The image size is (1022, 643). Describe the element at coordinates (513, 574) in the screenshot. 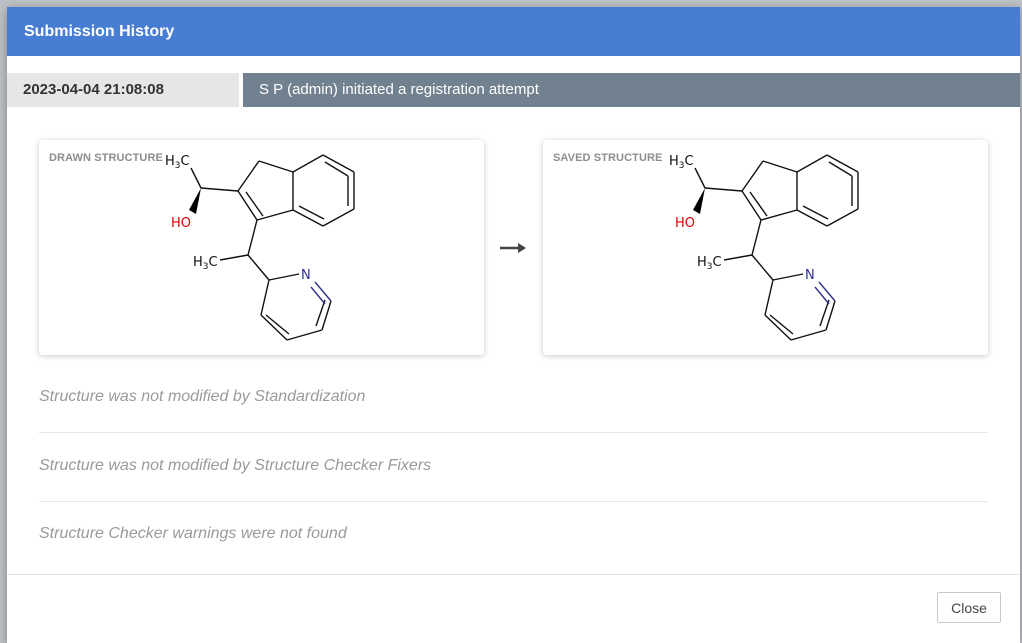

I see `footer-divider` at that location.